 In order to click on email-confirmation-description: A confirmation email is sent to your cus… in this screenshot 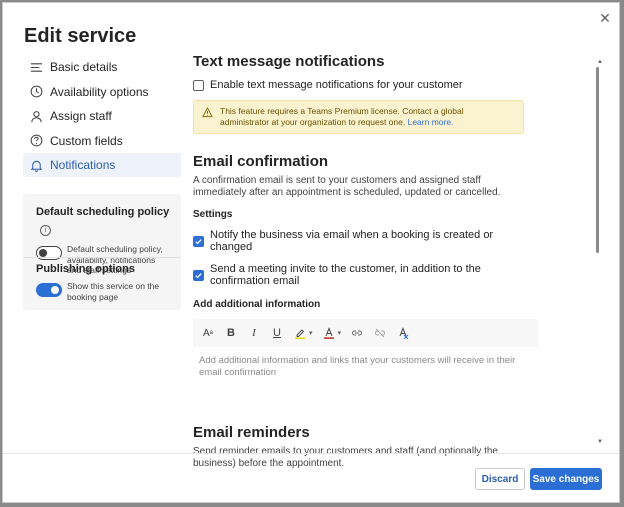, I will do `click(347, 186)`.